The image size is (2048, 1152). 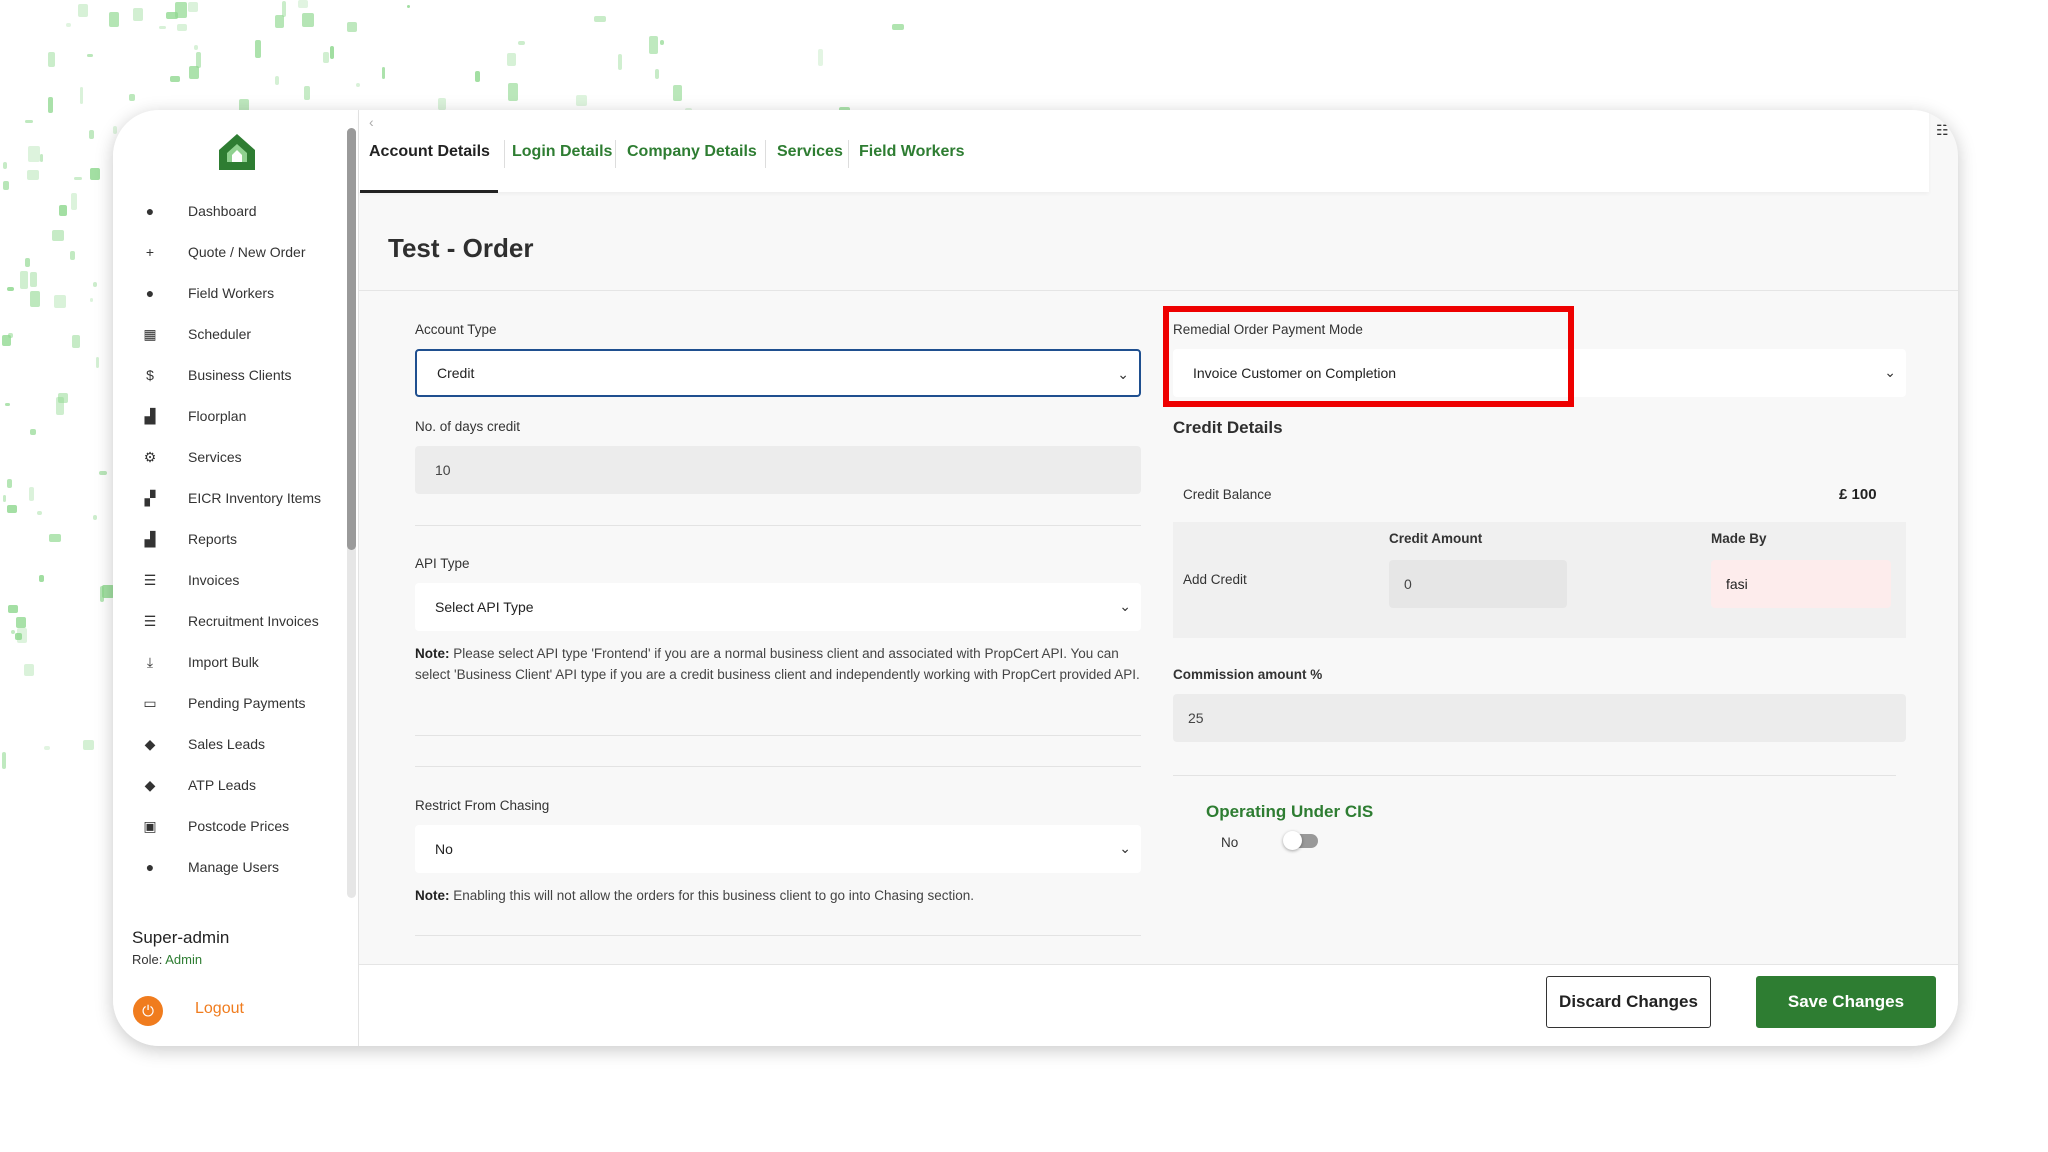 What do you see at coordinates (1801, 584) in the screenshot?
I see `made-by-field: fasi` at bounding box center [1801, 584].